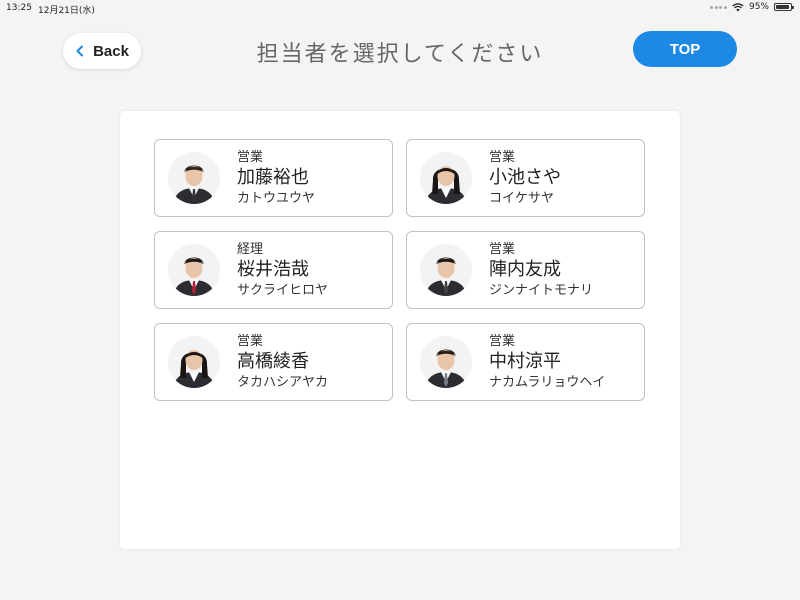  I want to click on battery-percent: 95%, so click(758, 7).